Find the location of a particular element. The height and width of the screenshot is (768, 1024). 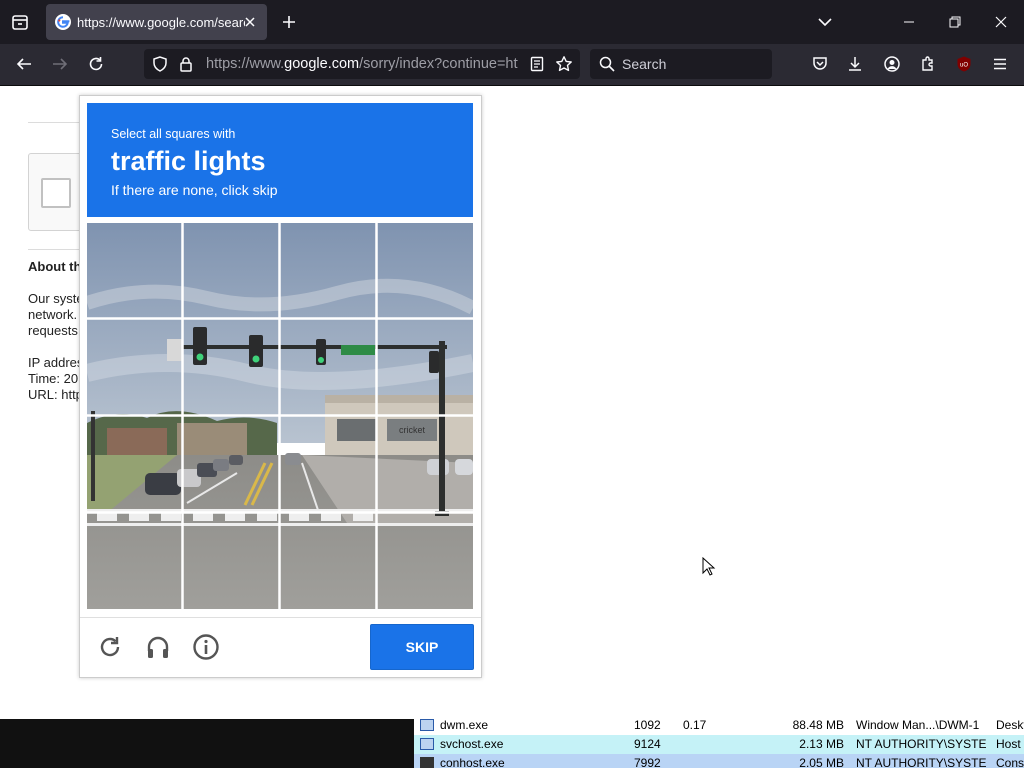

pocket-icon is located at coordinates (820, 64).